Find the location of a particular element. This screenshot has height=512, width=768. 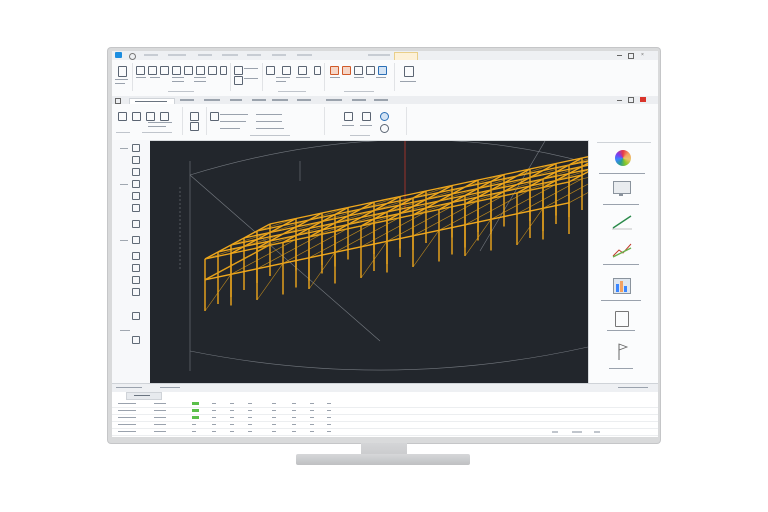

material-icon is located at coordinates (370, 70).